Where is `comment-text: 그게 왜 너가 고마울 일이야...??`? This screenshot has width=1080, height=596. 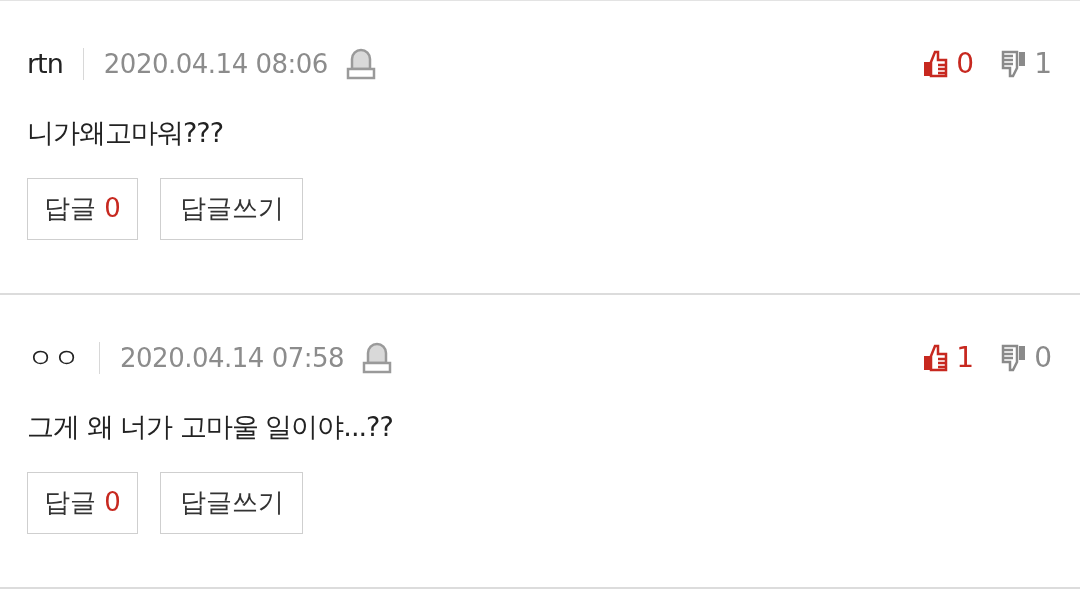 comment-text: 그게 왜 너가 고마울 일이야...?? is located at coordinates (210, 427).